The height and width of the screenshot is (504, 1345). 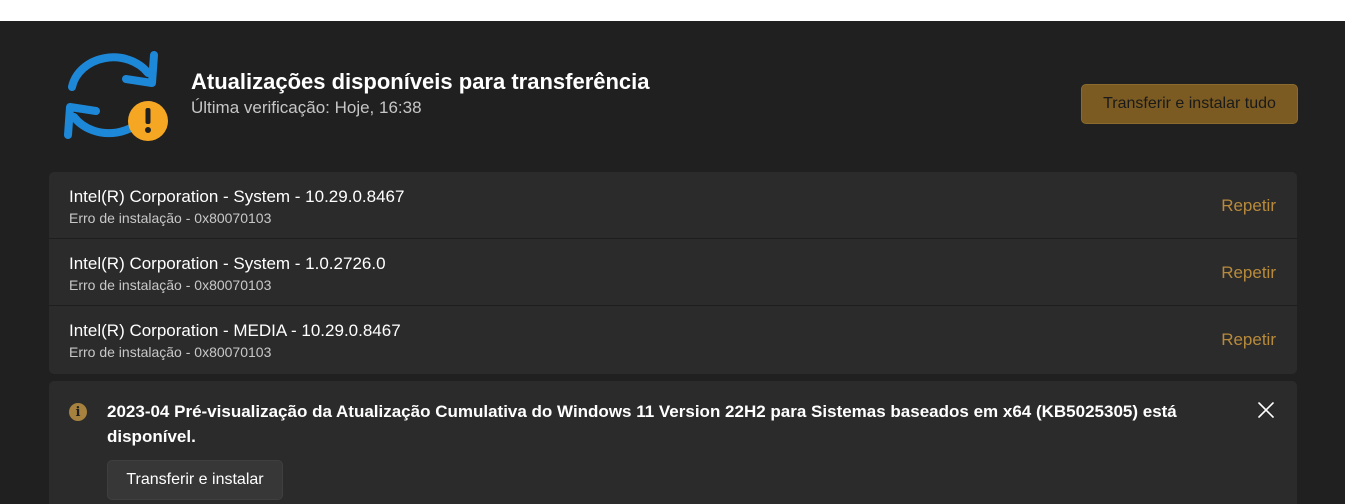 I want to click on last-checked-text: Última verificação: Hoje, 16:38, so click(x=306, y=107).